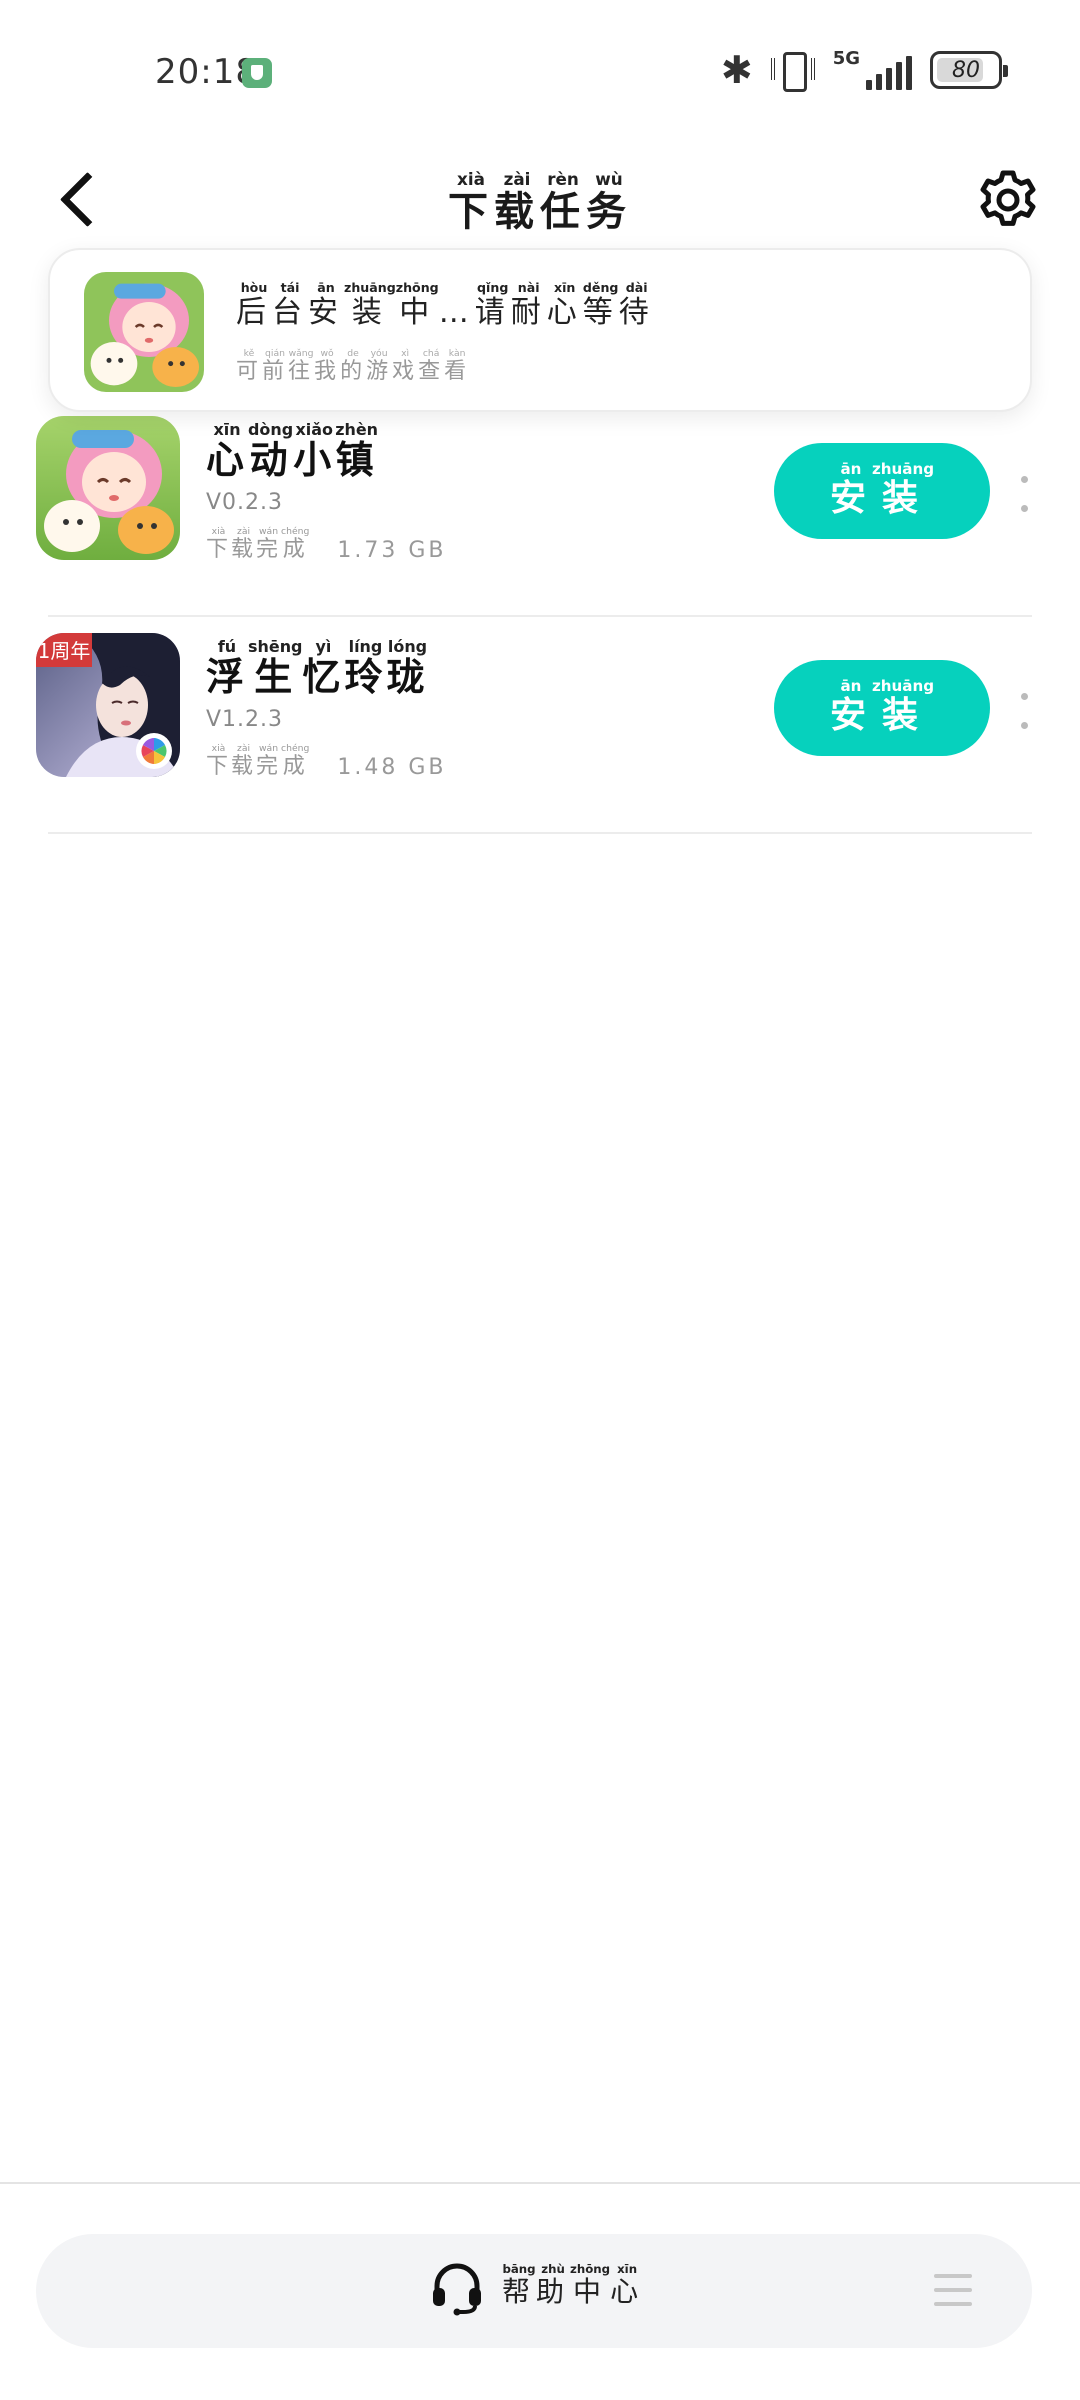  Describe the element at coordinates (326, 544) in the screenshot. I see `download-status: 下xià载zài完wán成chéng 1.73 GB` at that location.